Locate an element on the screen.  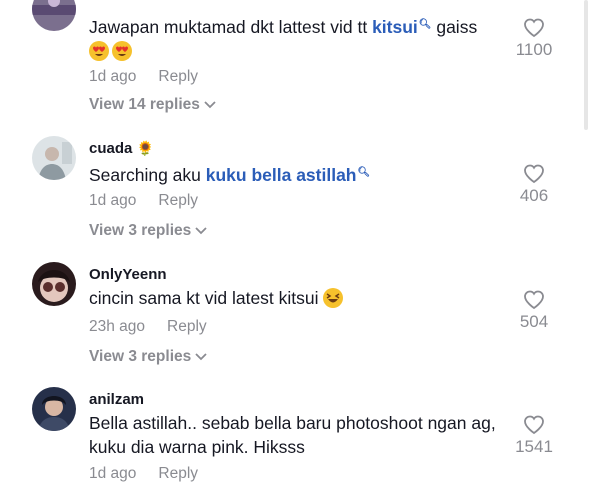
like-button: 406 is located at coordinates (534, 185).